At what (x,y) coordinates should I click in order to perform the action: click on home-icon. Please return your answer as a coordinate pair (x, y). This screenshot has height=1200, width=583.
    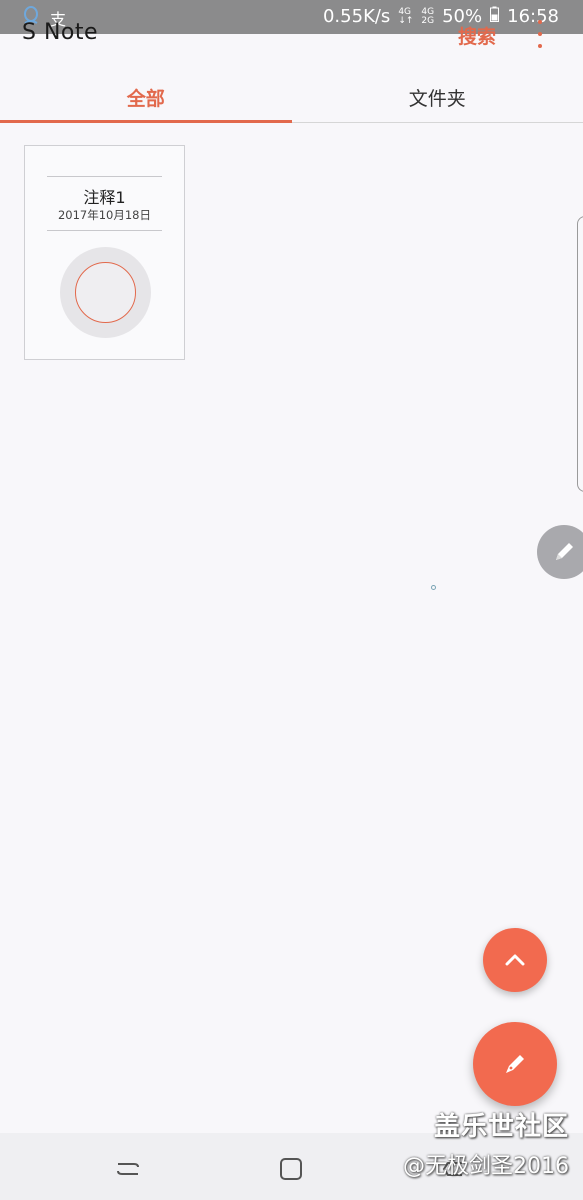
    Looking at the image, I should click on (291, 1169).